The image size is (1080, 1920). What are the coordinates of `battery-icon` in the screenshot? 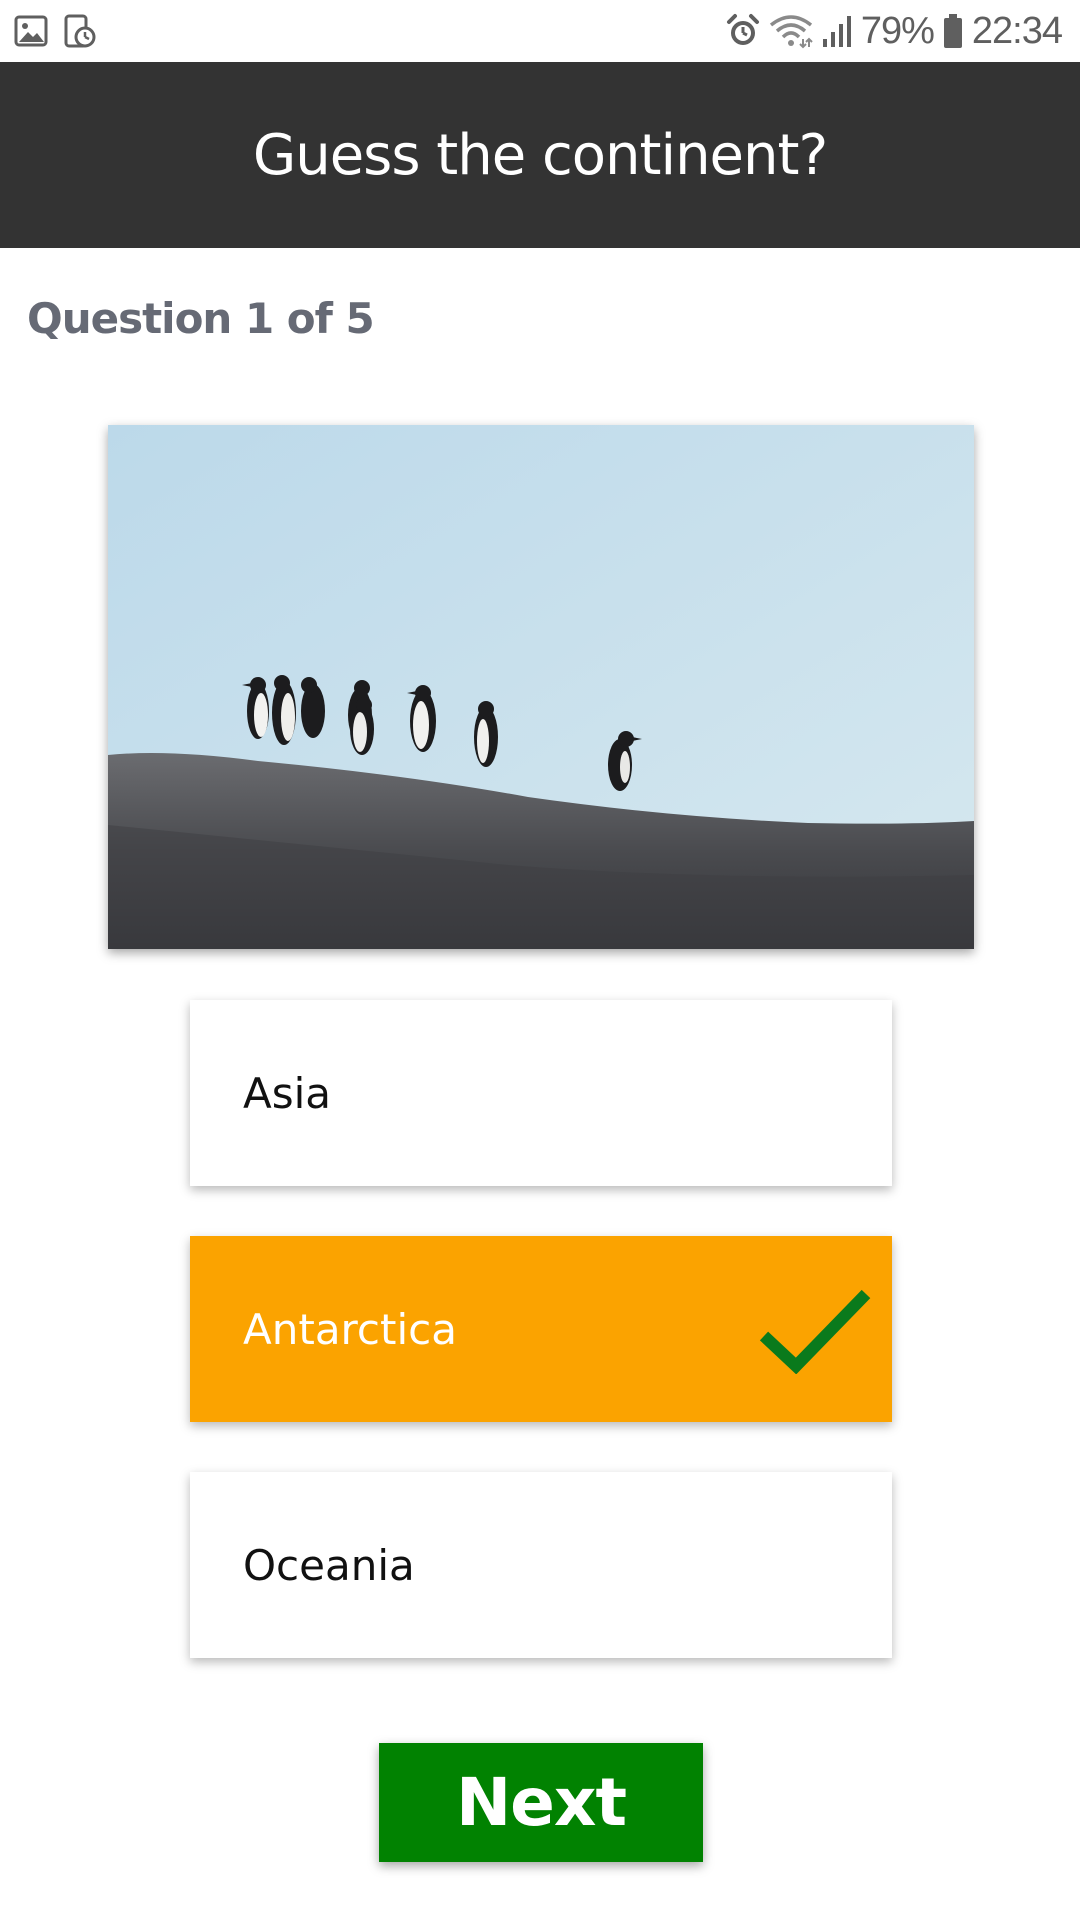 It's located at (952, 31).